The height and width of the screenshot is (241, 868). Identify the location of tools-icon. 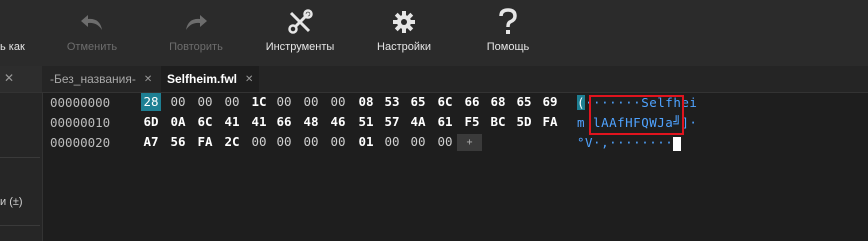
(300, 22).